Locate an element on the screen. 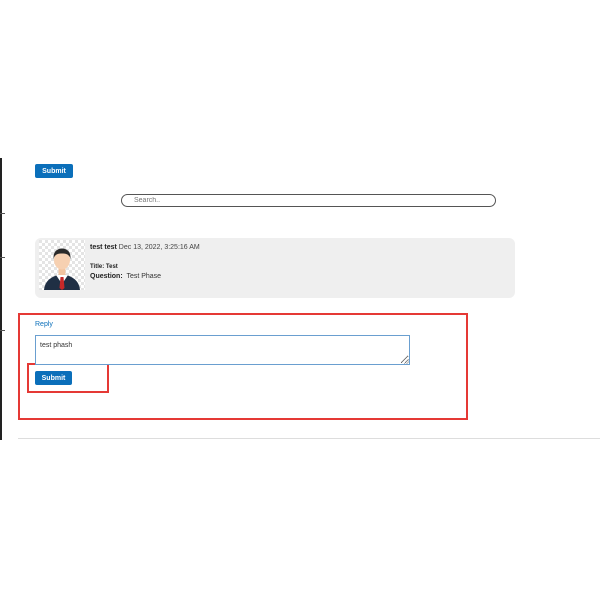 The height and width of the screenshot is (600, 600). comment-question-label: Question: is located at coordinates (106, 276).